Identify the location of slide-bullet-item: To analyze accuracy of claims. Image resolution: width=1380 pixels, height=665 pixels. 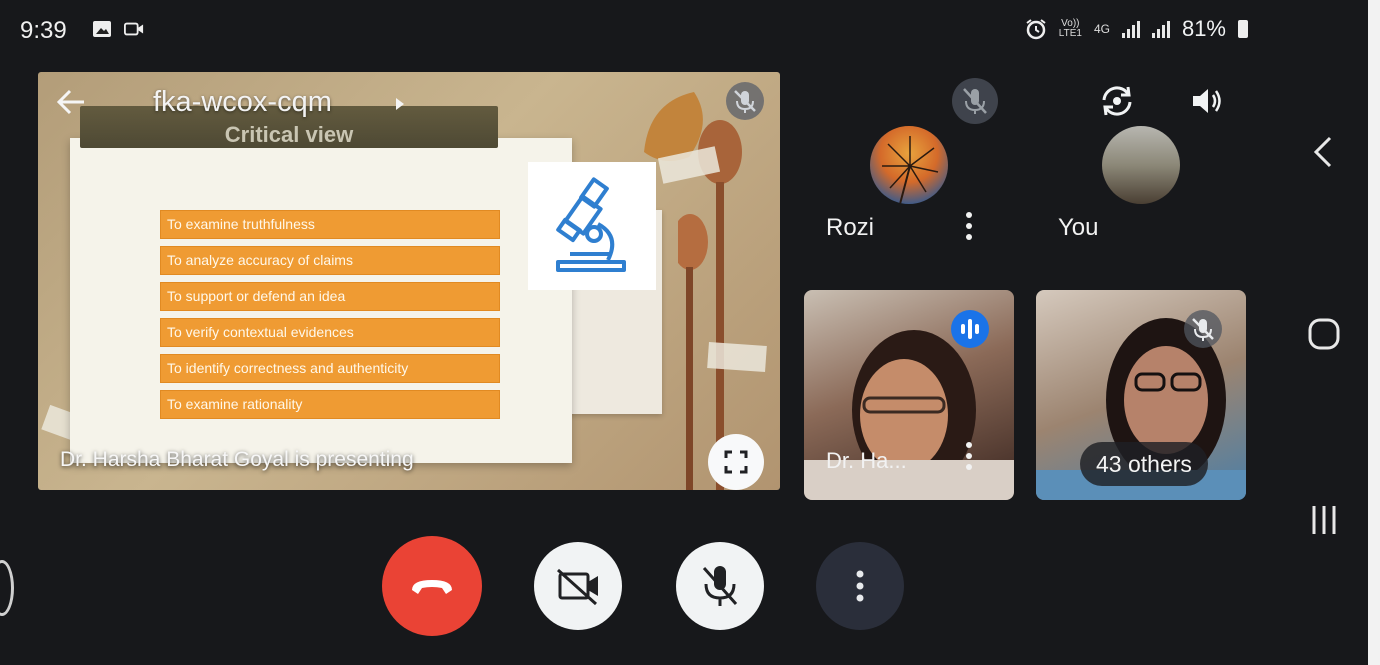
(330, 260).